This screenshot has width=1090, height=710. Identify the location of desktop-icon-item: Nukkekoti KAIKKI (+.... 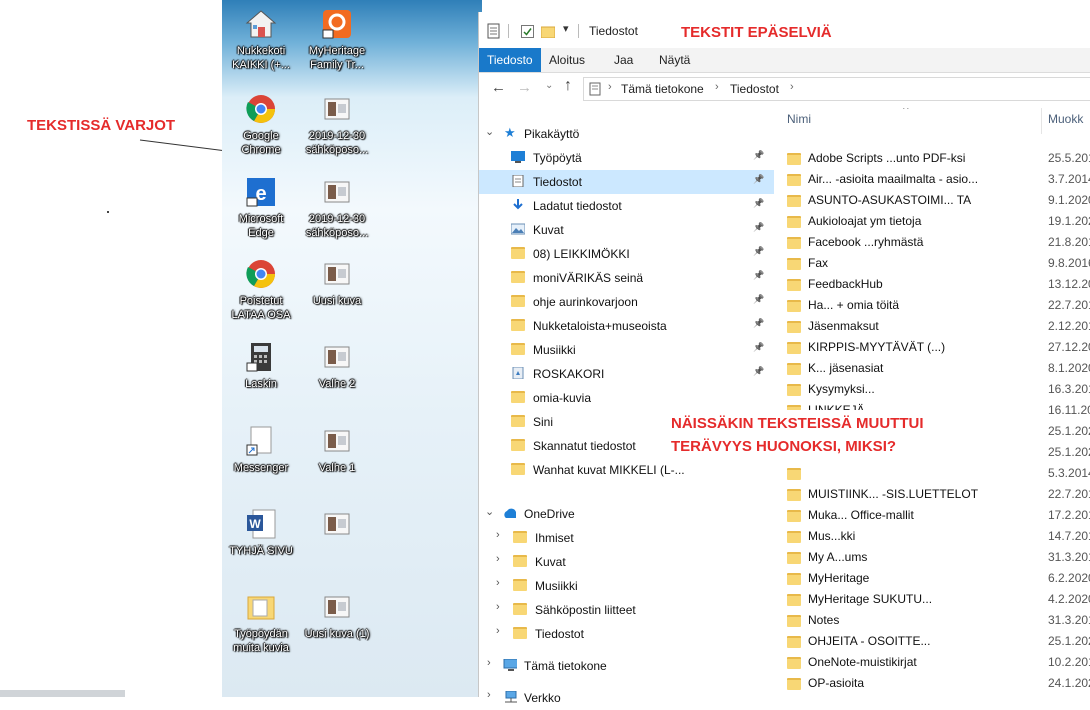
(261, 40).